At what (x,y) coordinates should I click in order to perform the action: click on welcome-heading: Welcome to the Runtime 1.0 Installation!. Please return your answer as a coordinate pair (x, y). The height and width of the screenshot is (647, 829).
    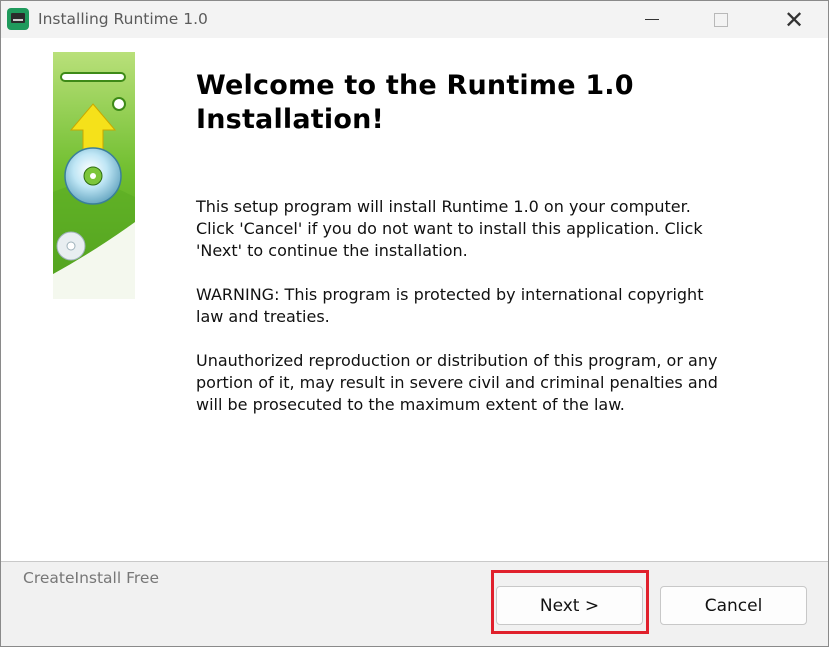
    Looking at the image, I should click on (496, 103).